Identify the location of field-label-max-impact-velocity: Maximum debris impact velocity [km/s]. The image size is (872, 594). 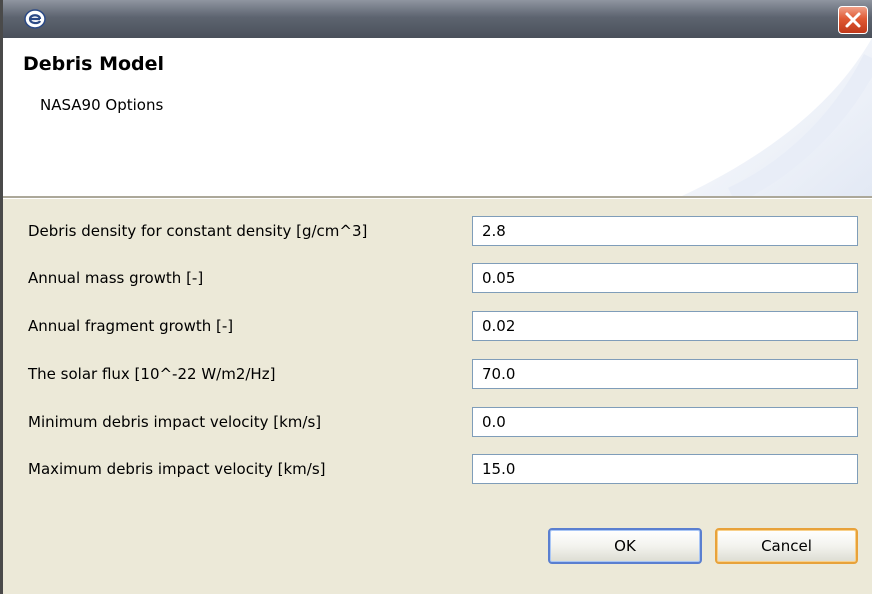
(177, 469).